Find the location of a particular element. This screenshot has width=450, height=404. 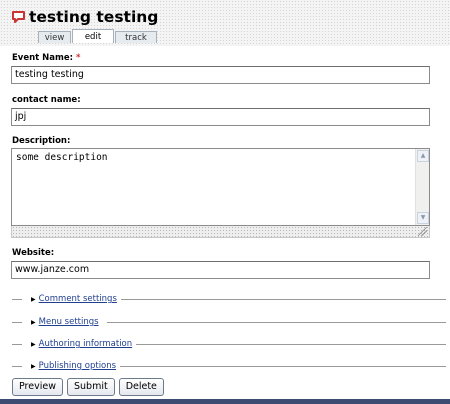

fieldset-publishing-options: ▶ Publishing options is located at coordinates (229, 367).